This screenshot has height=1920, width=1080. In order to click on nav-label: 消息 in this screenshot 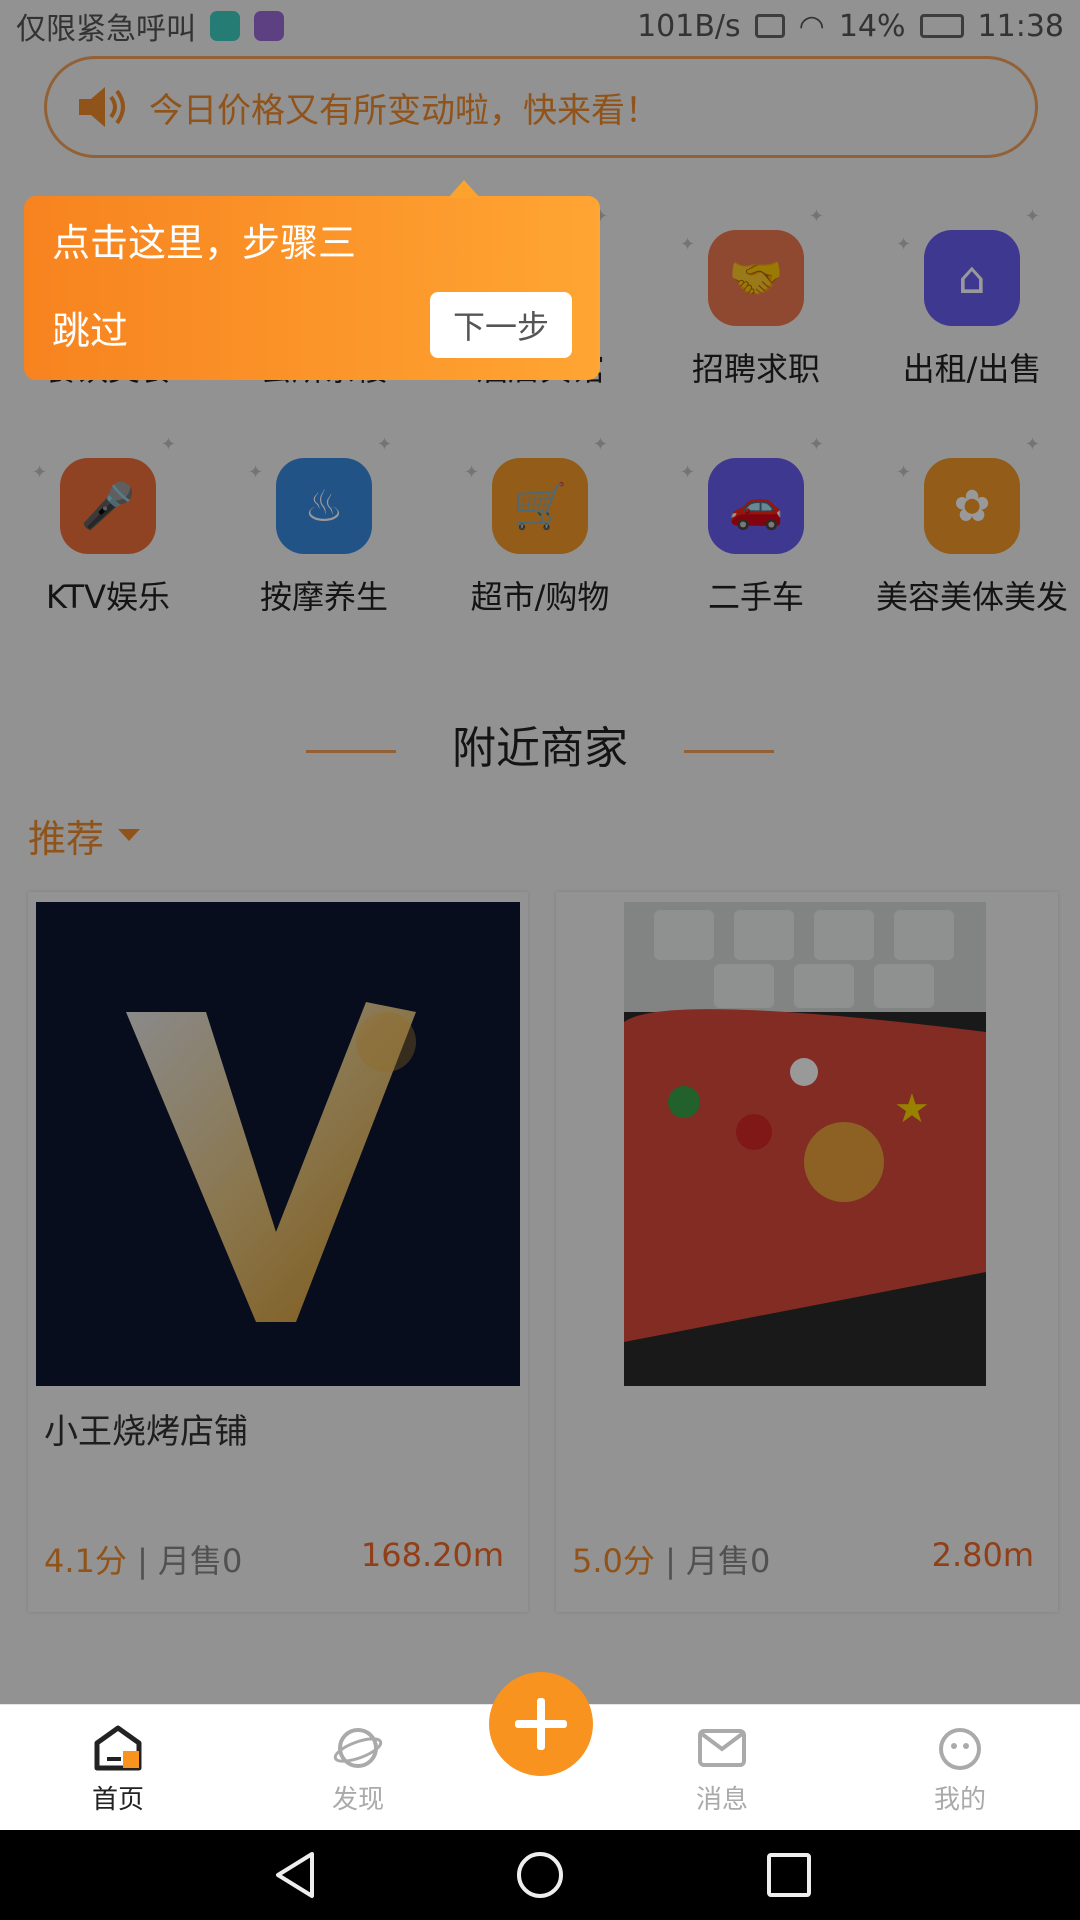, I will do `click(721, 1800)`.